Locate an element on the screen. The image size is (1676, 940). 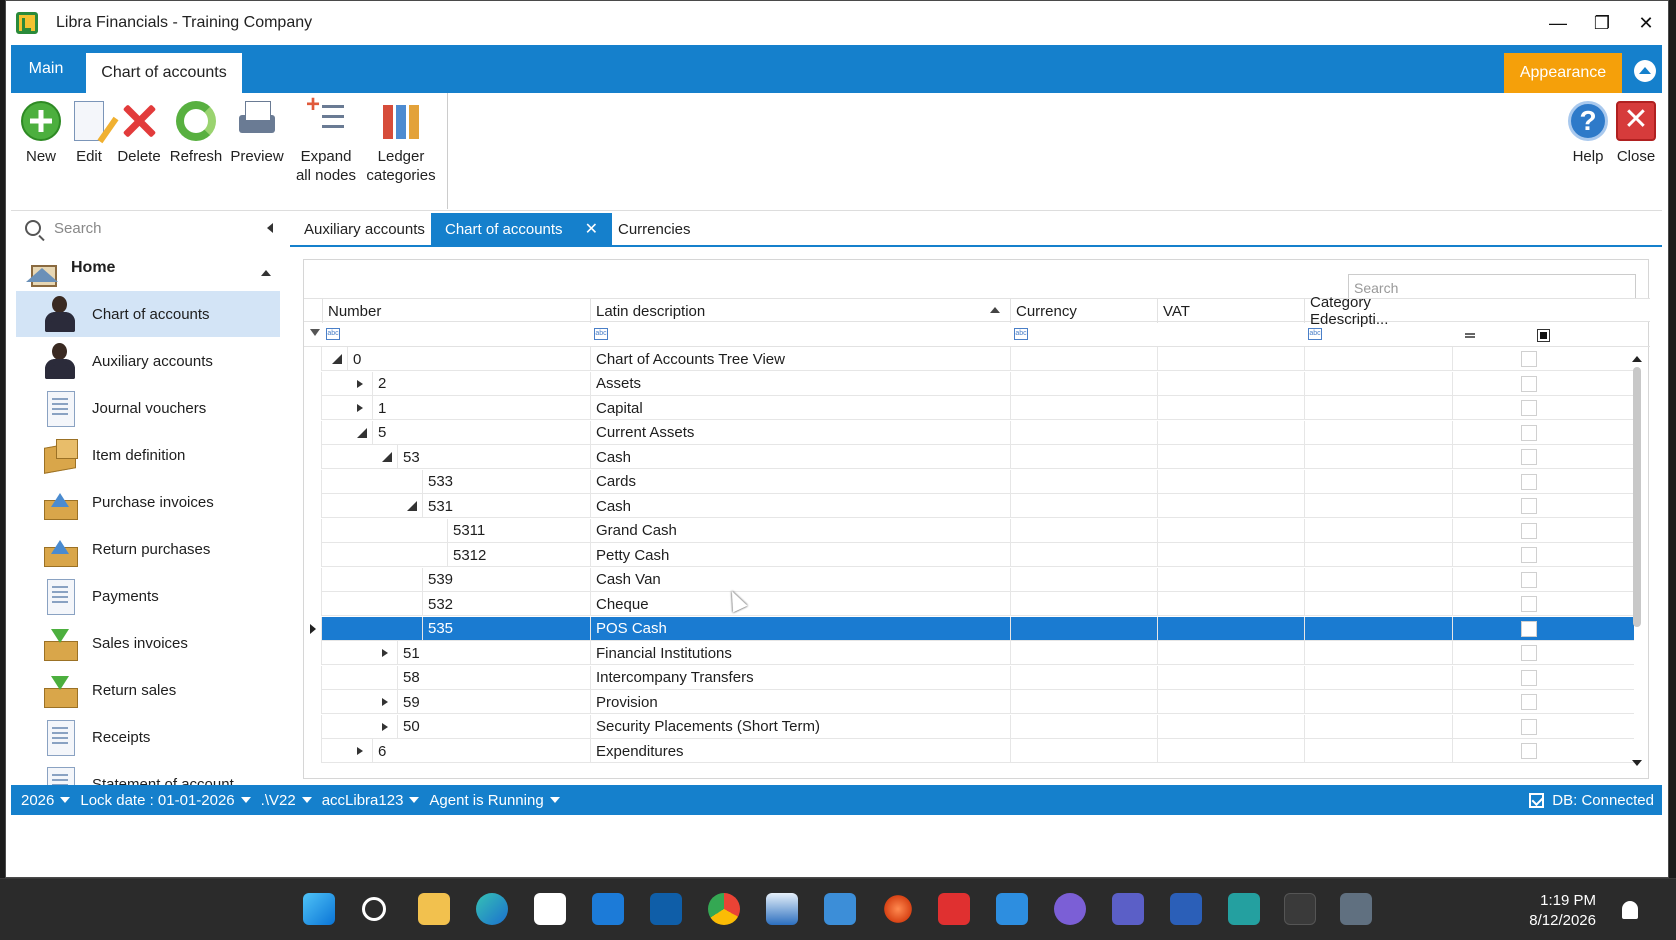
cell-number: 531 is located at coordinates (506, 506).